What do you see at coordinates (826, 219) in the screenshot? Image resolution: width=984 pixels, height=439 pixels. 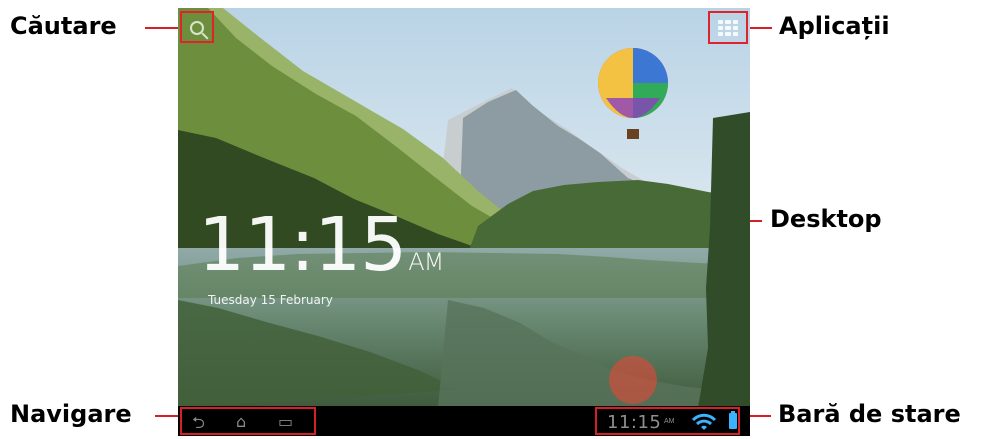 I see `desktop-callout-label: Desktop` at bounding box center [826, 219].